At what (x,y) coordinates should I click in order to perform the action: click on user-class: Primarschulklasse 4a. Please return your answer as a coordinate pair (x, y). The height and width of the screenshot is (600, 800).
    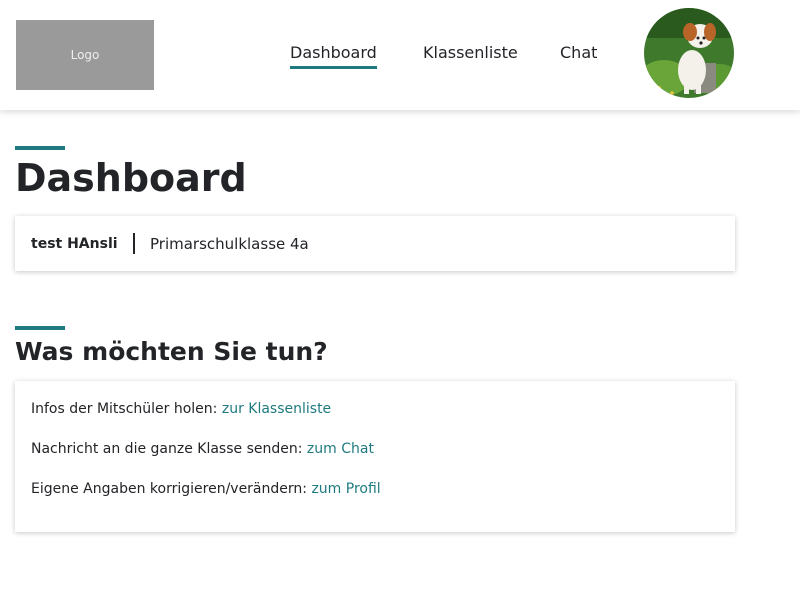
    Looking at the image, I should click on (229, 244).